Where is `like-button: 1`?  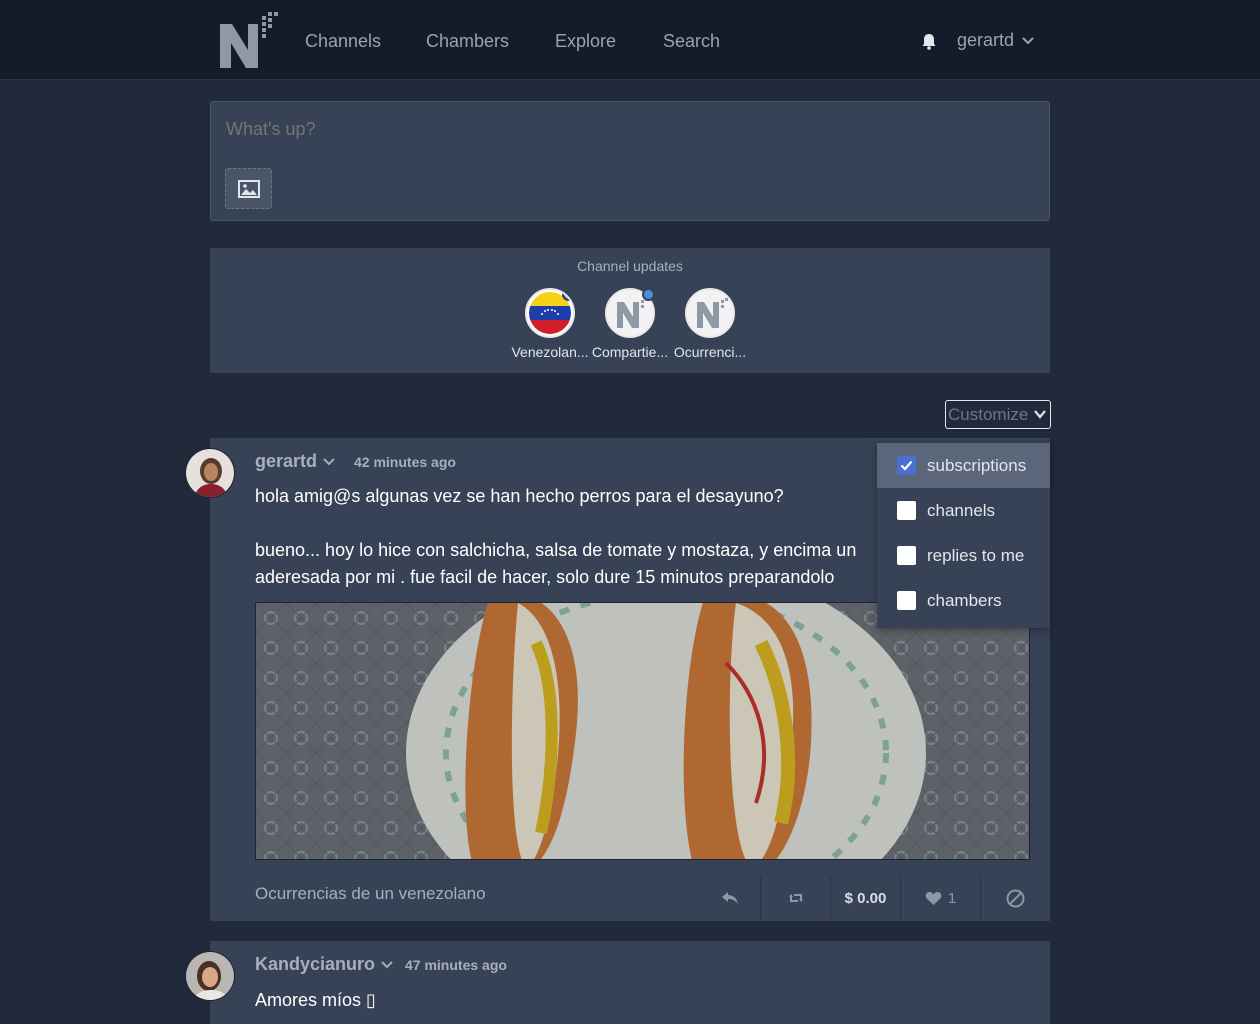
like-button: 1 is located at coordinates (940, 898).